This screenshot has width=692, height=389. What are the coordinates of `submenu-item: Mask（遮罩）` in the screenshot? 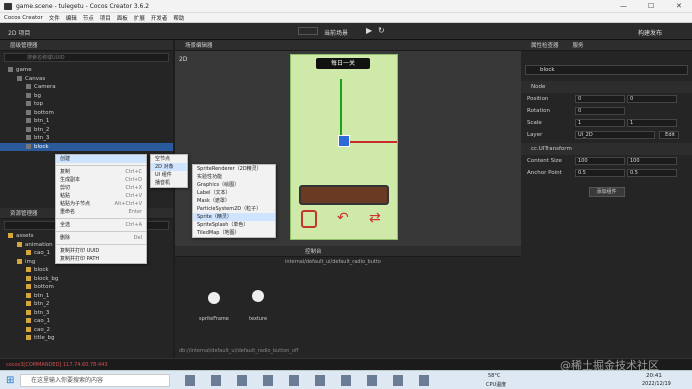 It's located at (234, 201).